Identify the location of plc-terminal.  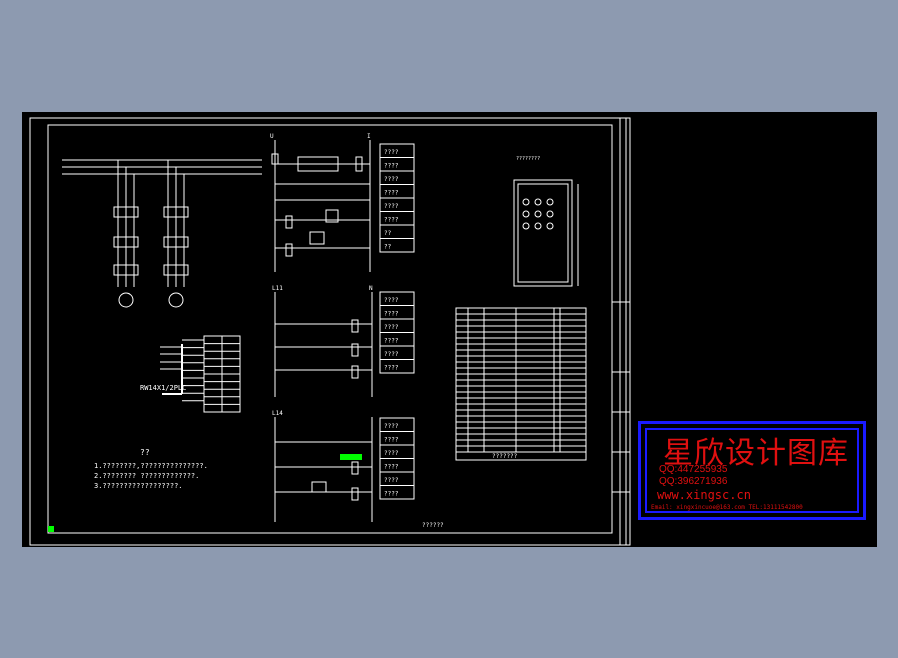
(200, 374).